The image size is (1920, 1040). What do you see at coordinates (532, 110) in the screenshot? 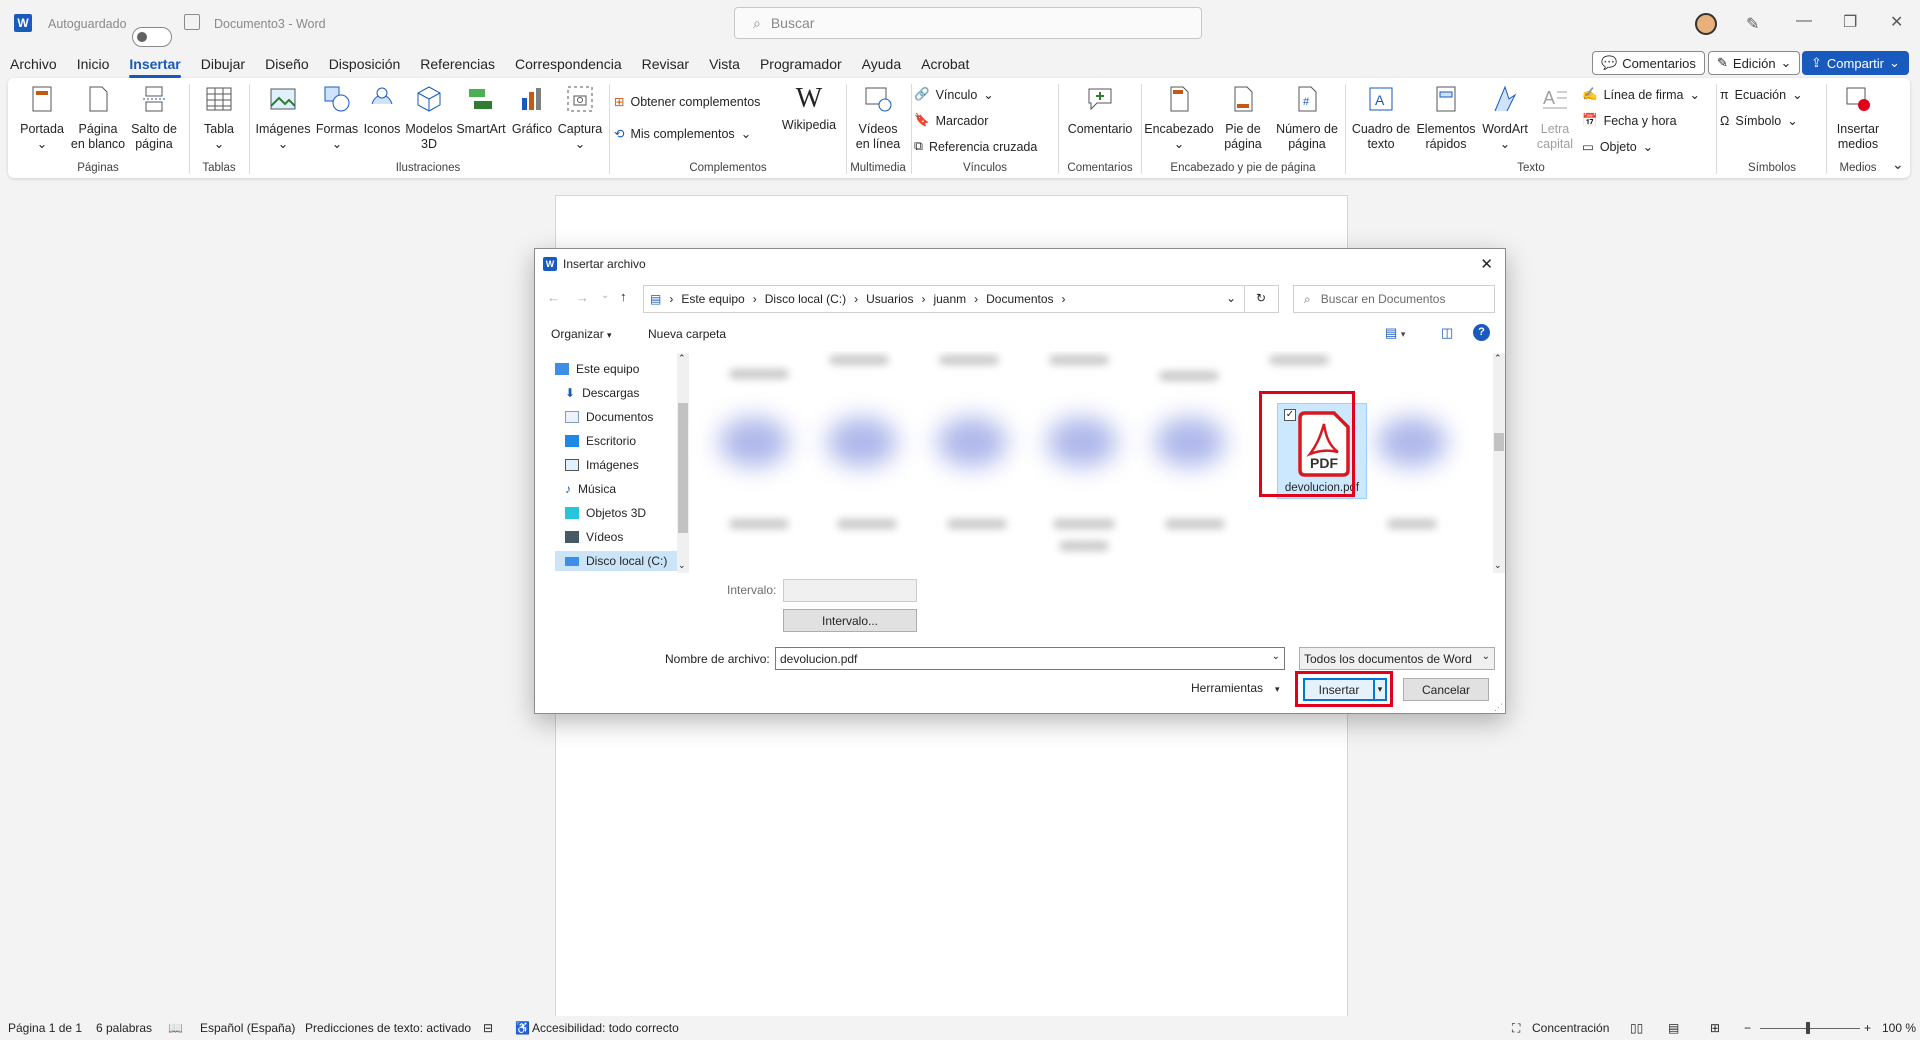
I see `chart-button: Gráfico` at bounding box center [532, 110].